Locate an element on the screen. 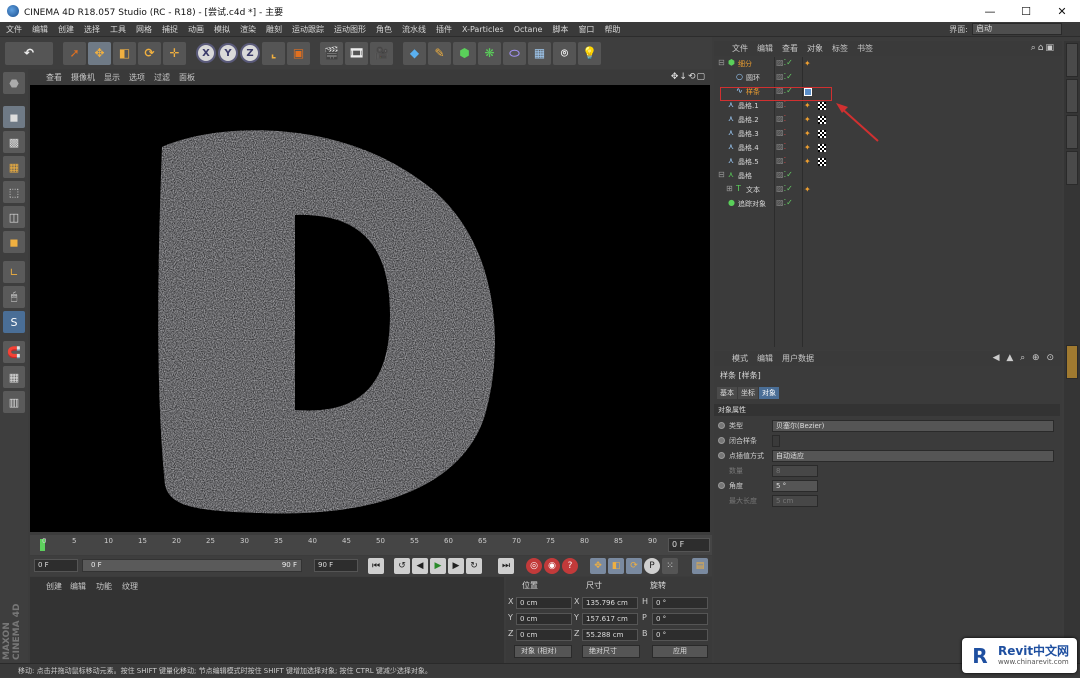 The width and height of the screenshot is (1080, 678). previous-frame-icon: ◀ is located at coordinates (420, 566).